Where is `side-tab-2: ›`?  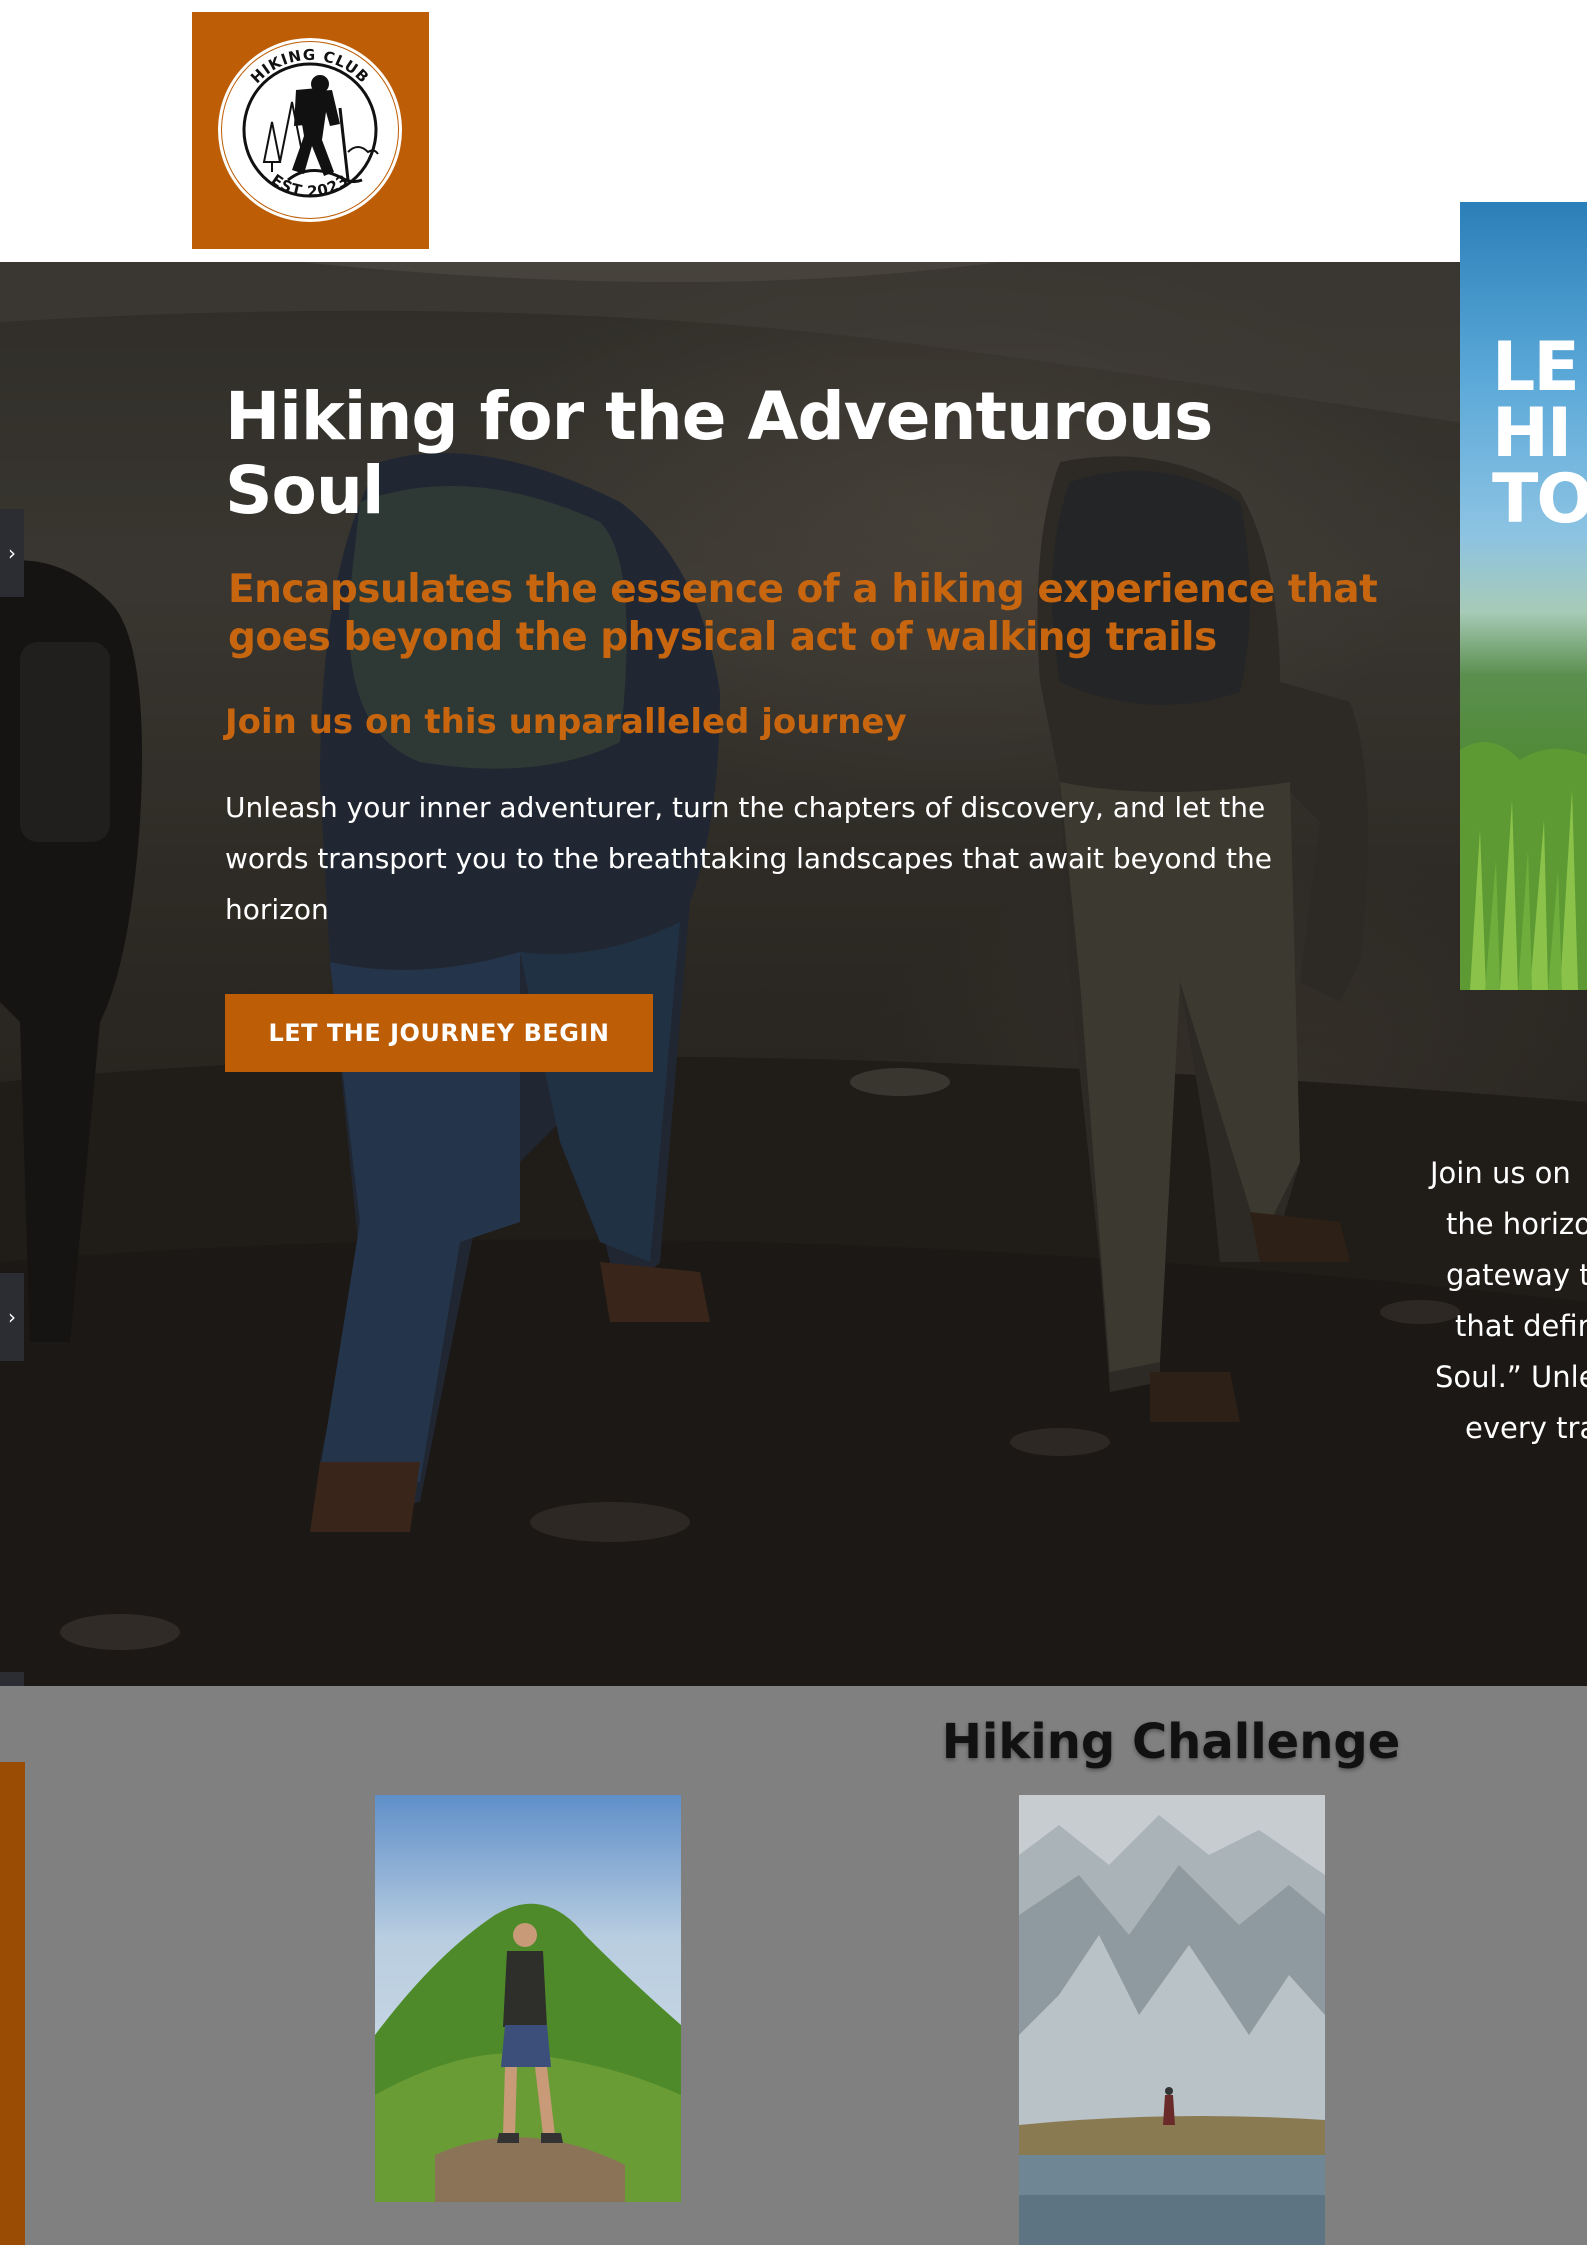 side-tab-2: › is located at coordinates (12, 1317).